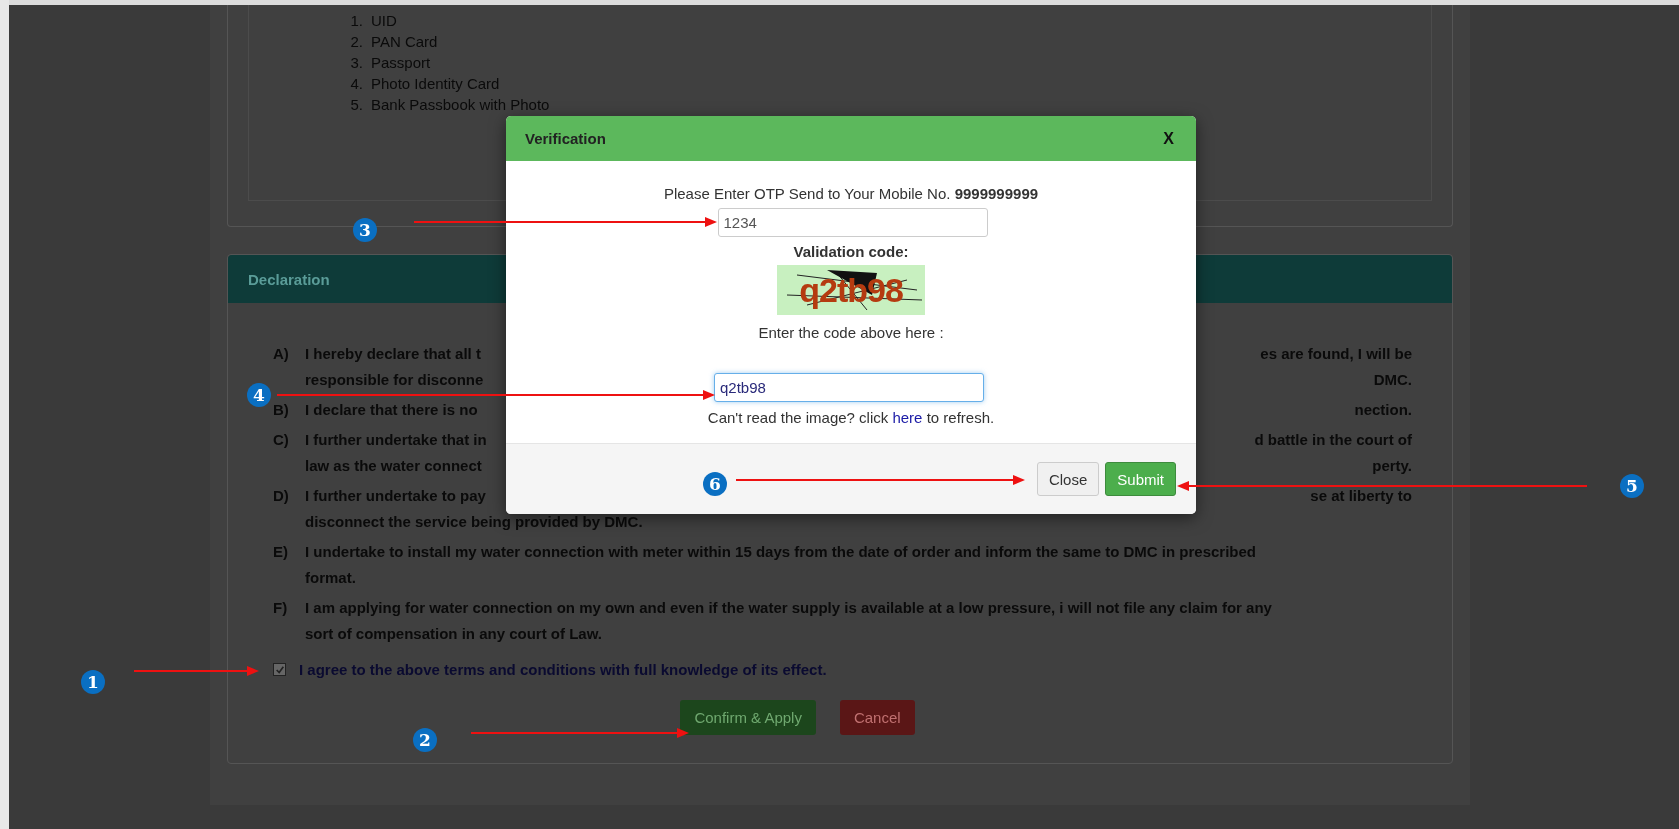  Describe the element at coordinates (851, 194) in the screenshot. I see `otp-prompt: Please Enter OTP Send to Your Mobile No. 9999999999` at that location.